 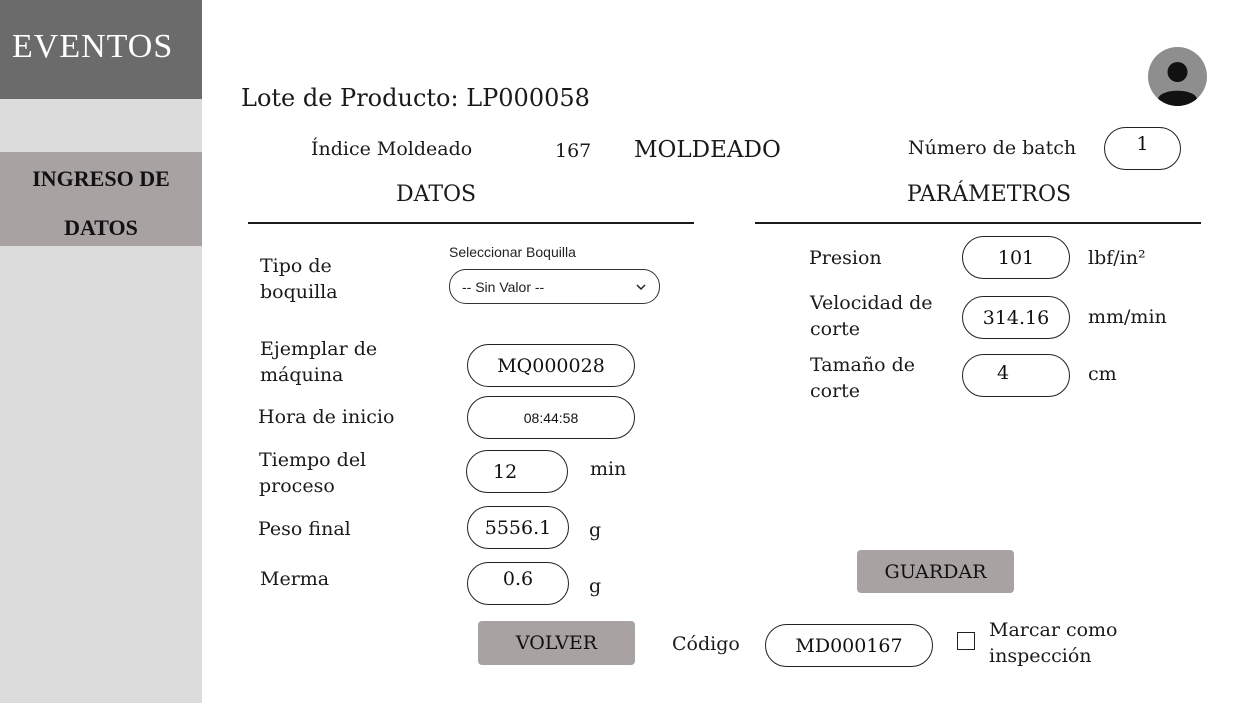 I want to click on velocidad-input: 314.16, so click(x=1016, y=317).